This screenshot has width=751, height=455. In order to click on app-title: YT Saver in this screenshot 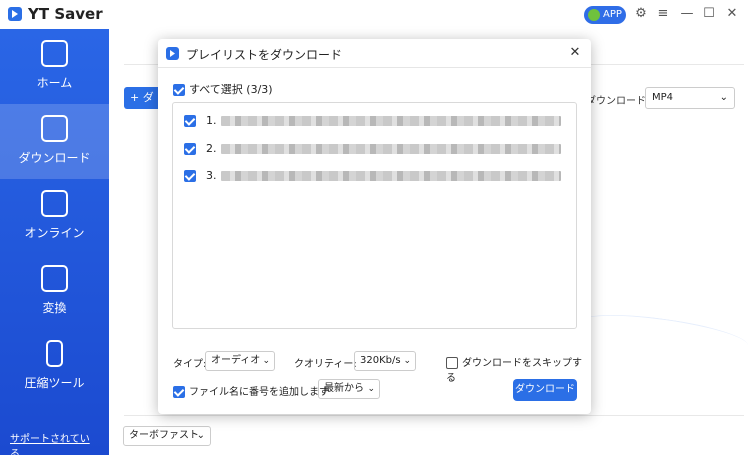, I will do `click(65, 14)`.